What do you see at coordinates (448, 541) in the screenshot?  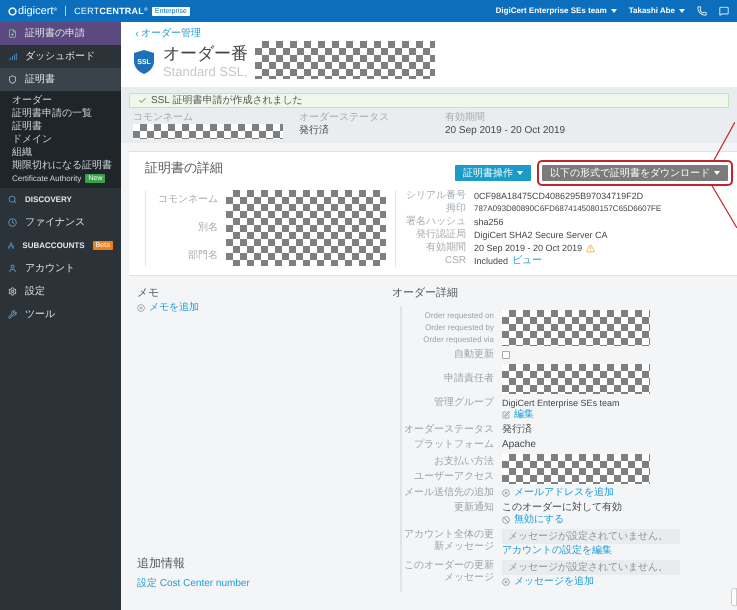 I see `field-label: アカウント全体の更新メッセージ` at bounding box center [448, 541].